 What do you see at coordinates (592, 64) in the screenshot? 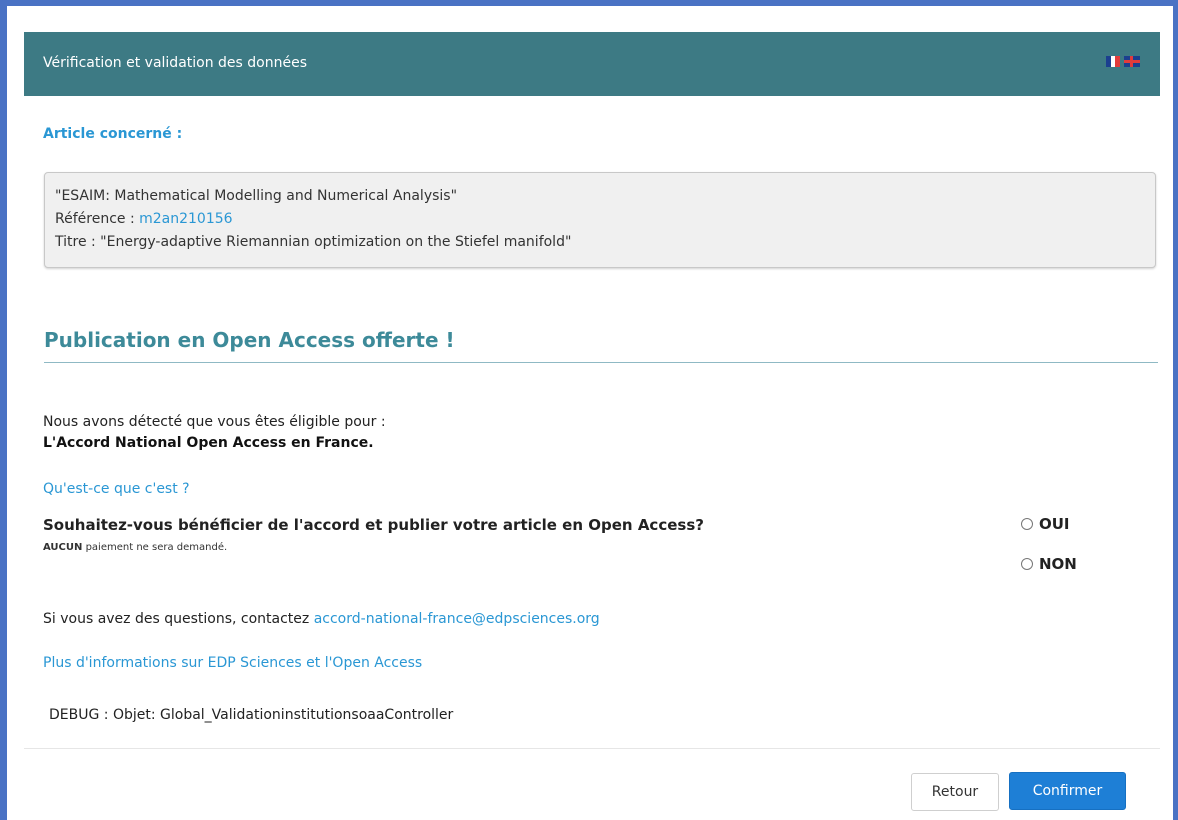
I see `dialog-header: Vérification et validation des données` at bounding box center [592, 64].